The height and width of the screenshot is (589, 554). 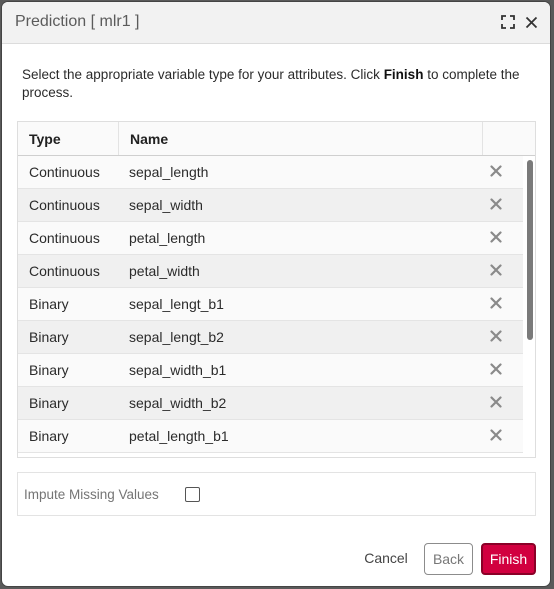 I want to click on table-row: Continuous petal_length, so click(x=270, y=238).